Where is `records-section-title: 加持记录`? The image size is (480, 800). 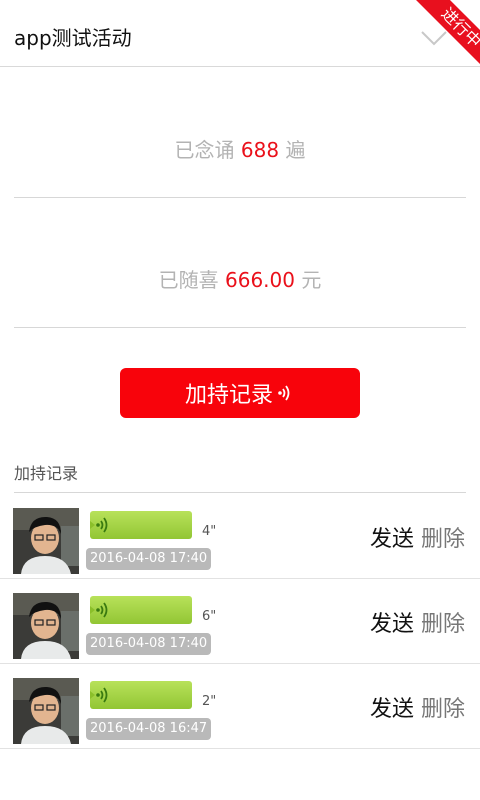
records-section-title: 加持记录 is located at coordinates (46, 473).